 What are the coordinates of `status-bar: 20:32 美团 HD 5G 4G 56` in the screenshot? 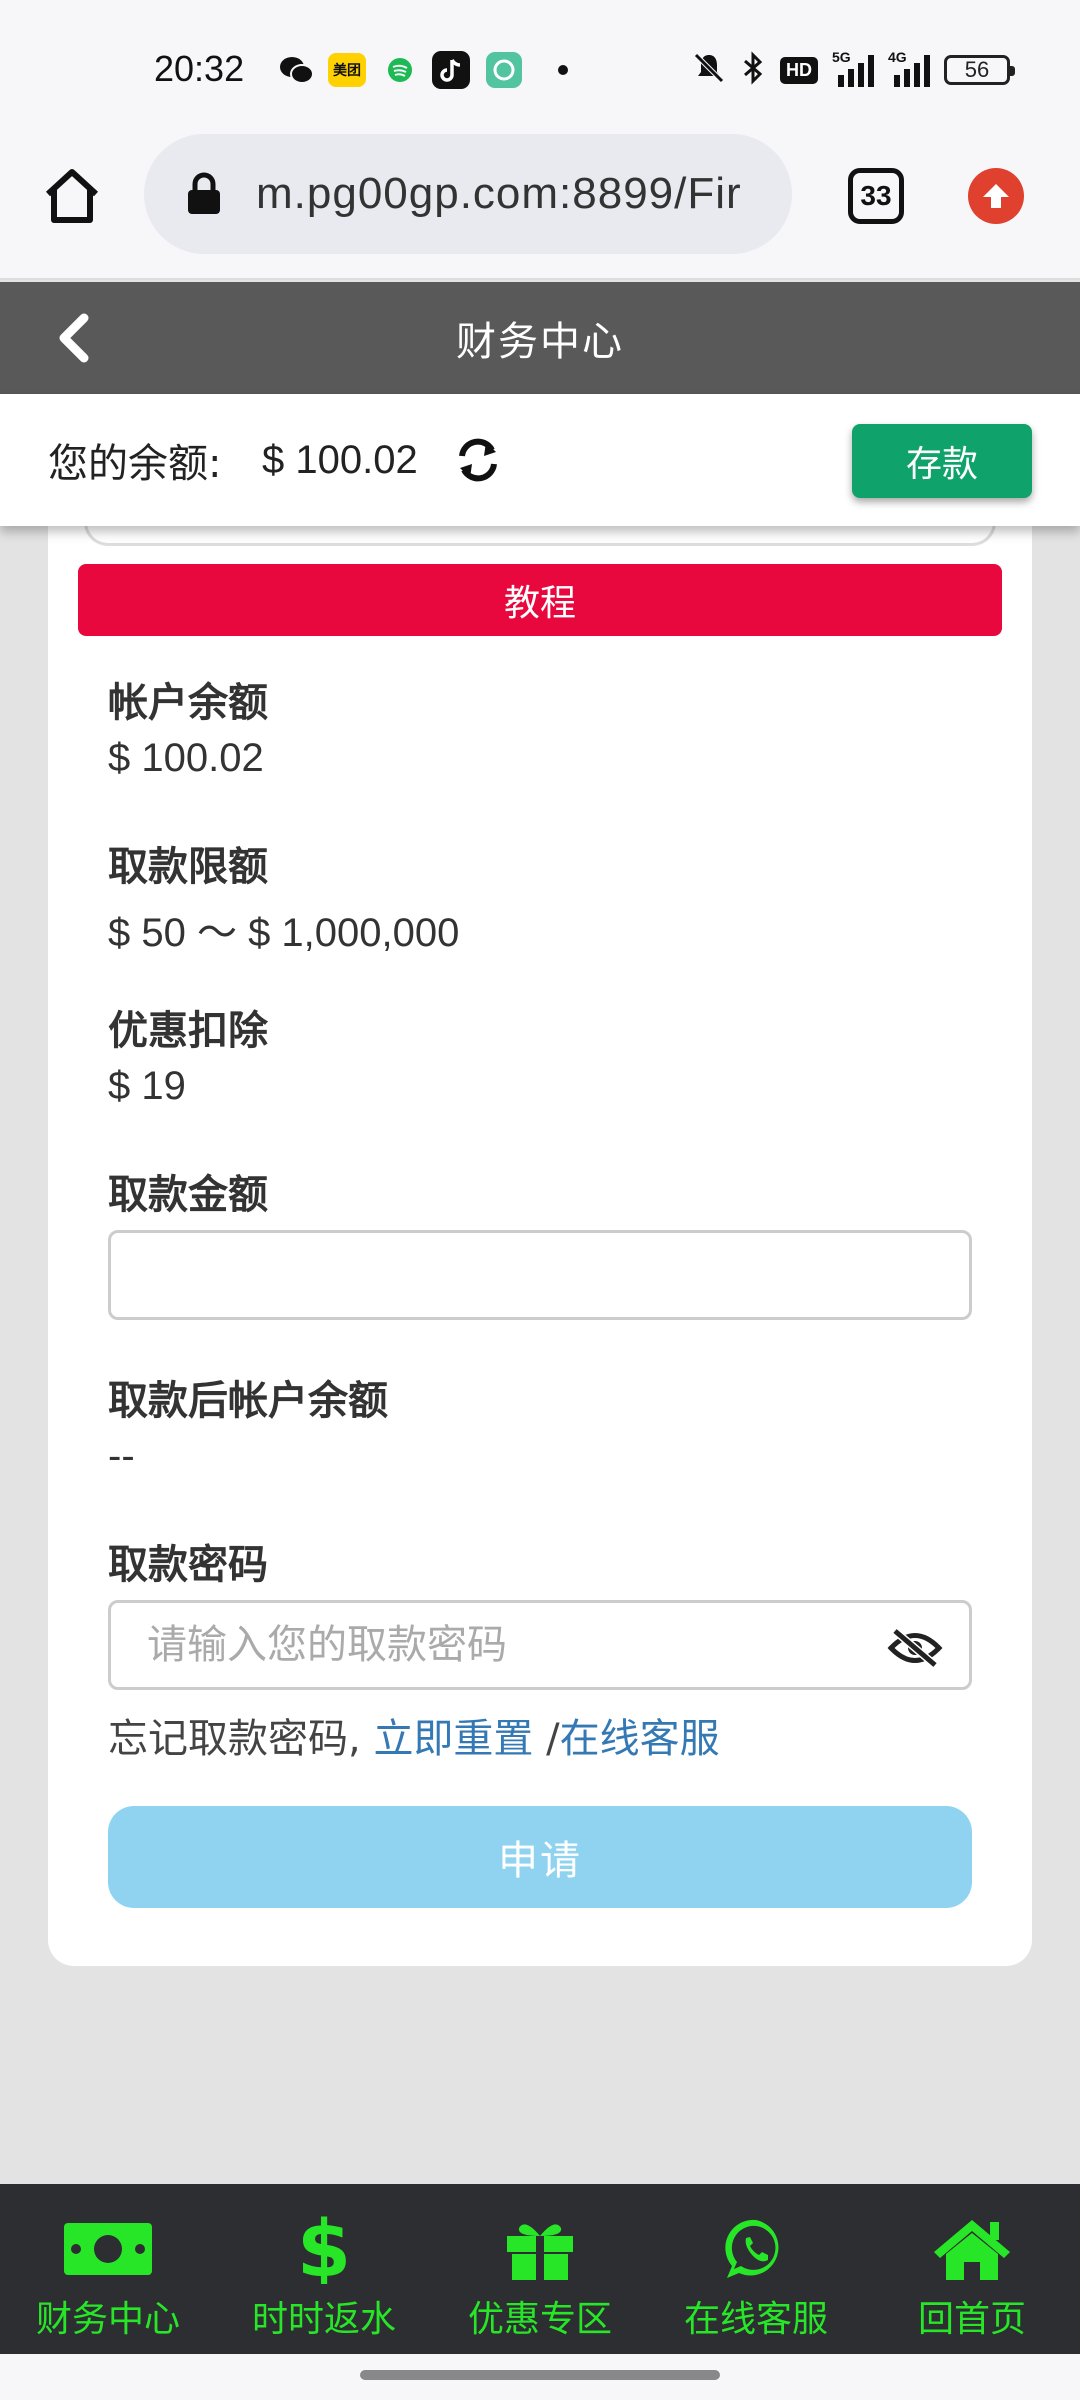 It's located at (540, 64).